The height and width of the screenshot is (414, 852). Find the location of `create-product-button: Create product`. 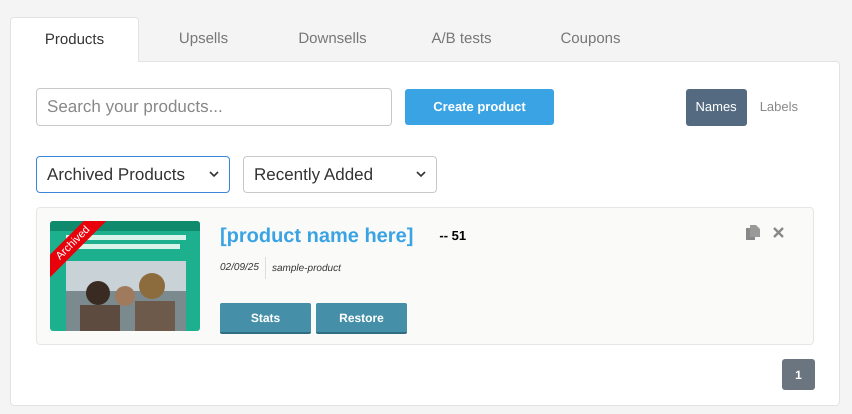

create-product-button: Create product is located at coordinates (479, 107).